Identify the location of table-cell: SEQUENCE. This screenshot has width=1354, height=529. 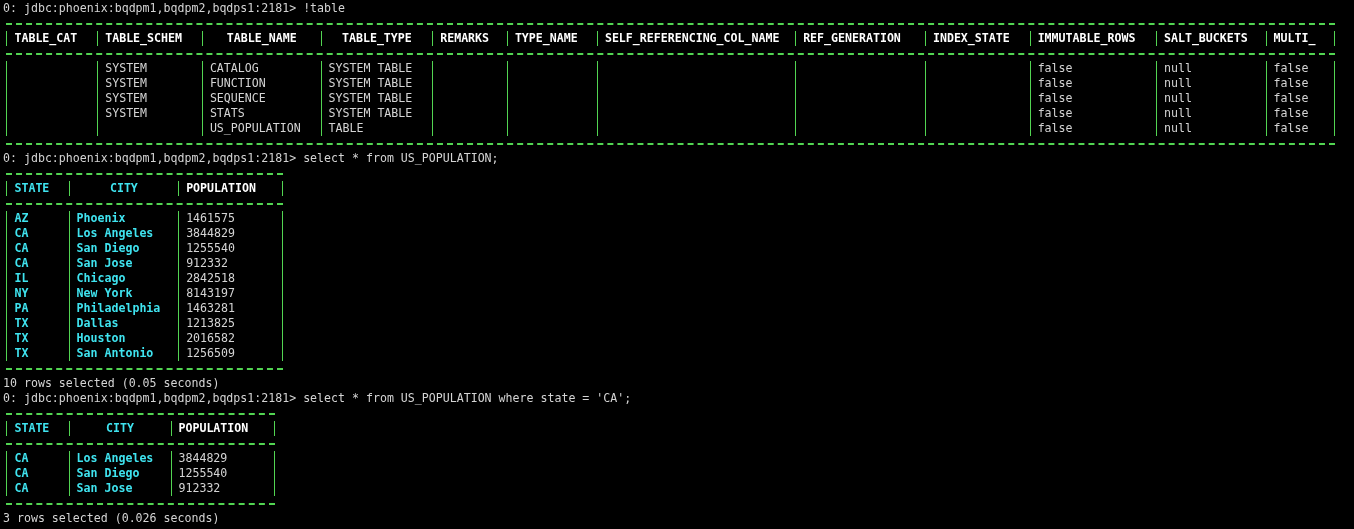
(261, 98).